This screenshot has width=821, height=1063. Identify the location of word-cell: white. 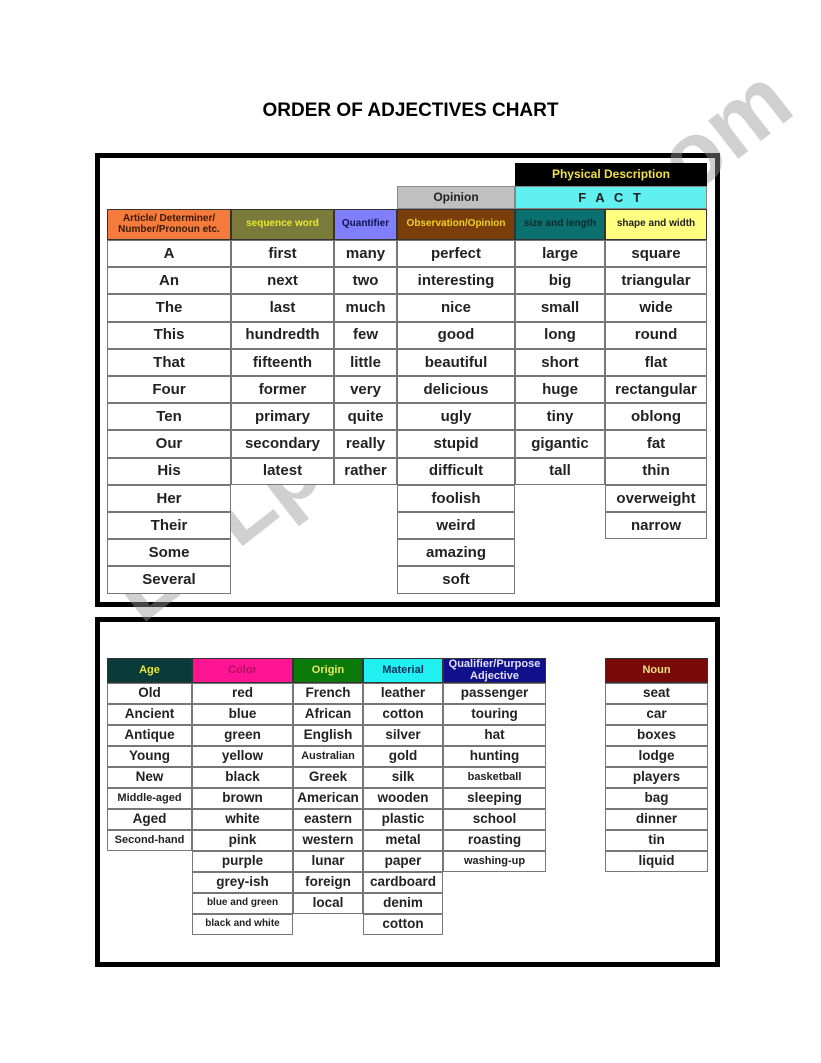
(242, 819).